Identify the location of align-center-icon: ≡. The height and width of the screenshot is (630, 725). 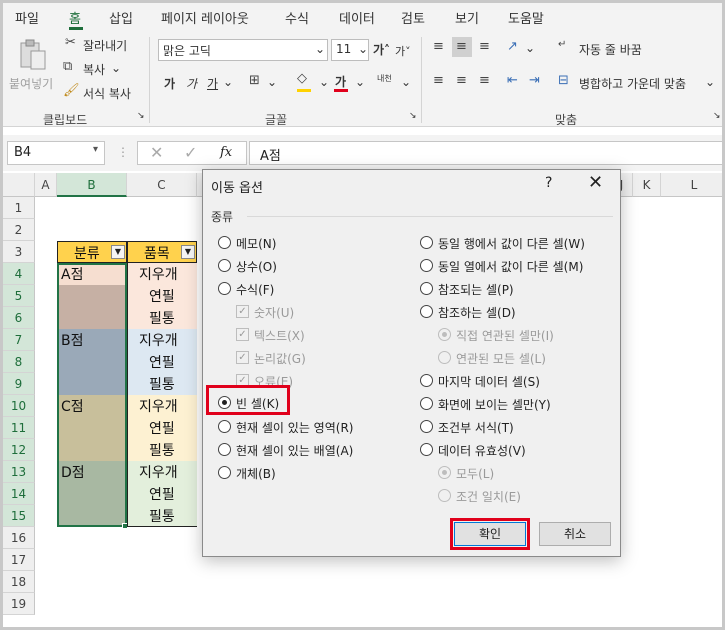
(461, 80).